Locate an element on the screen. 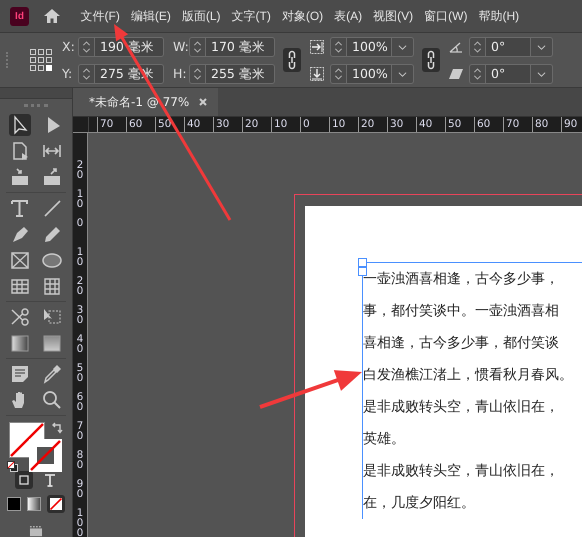 The image size is (582, 537). reference-point-icon is located at coordinates (41, 60).